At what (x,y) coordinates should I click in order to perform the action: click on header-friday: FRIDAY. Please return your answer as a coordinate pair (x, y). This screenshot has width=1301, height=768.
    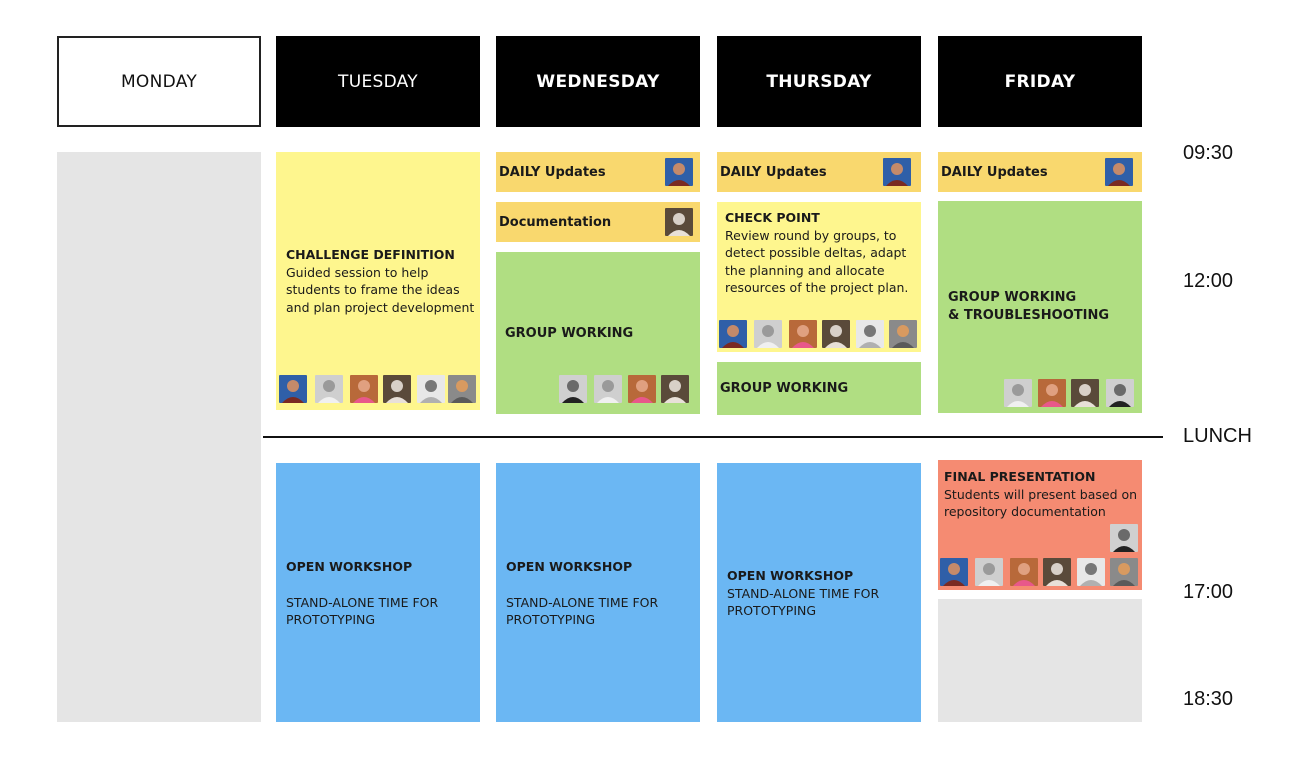
    Looking at the image, I should click on (1040, 81).